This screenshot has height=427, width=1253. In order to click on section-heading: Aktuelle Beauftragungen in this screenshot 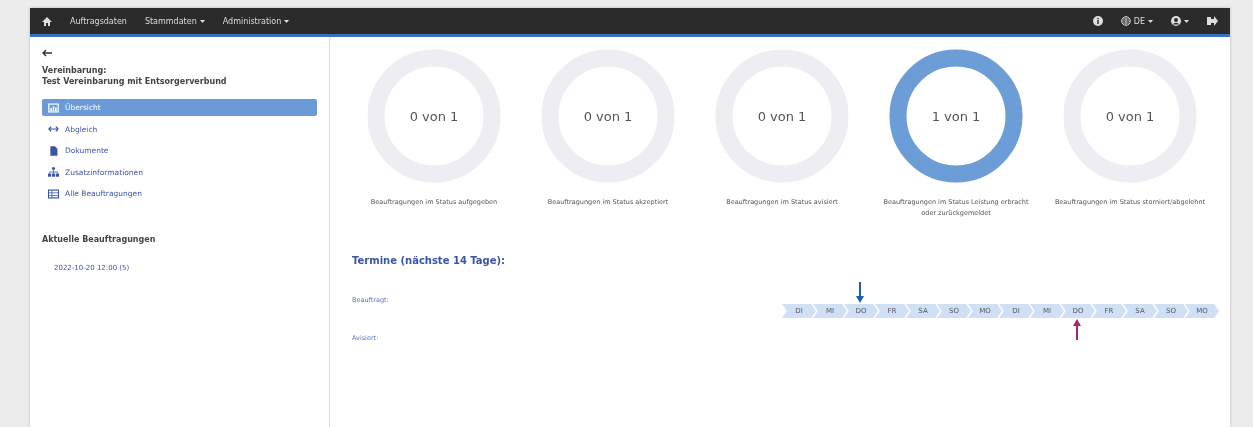, I will do `click(99, 239)`.